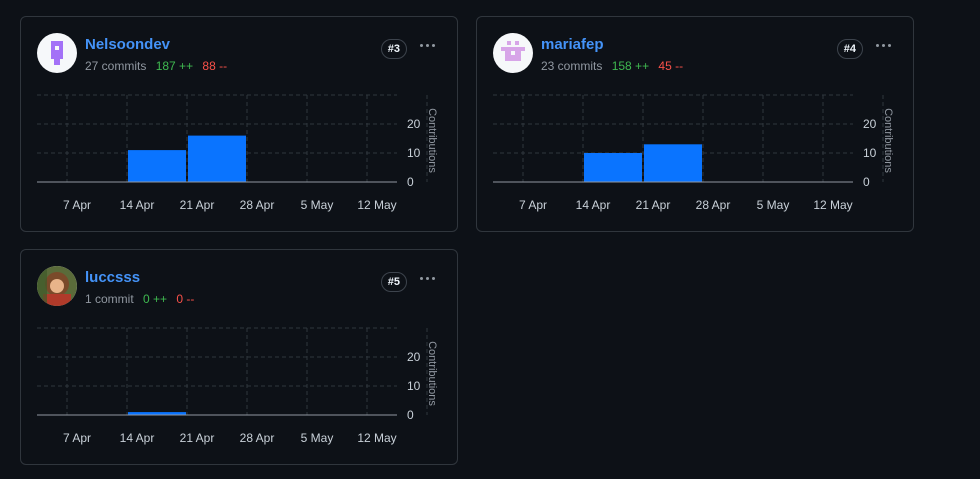 The height and width of the screenshot is (479, 980). What do you see at coordinates (174, 66) in the screenshot?
I see `additions-count: 187 ++` at bounding box center [174, 66].